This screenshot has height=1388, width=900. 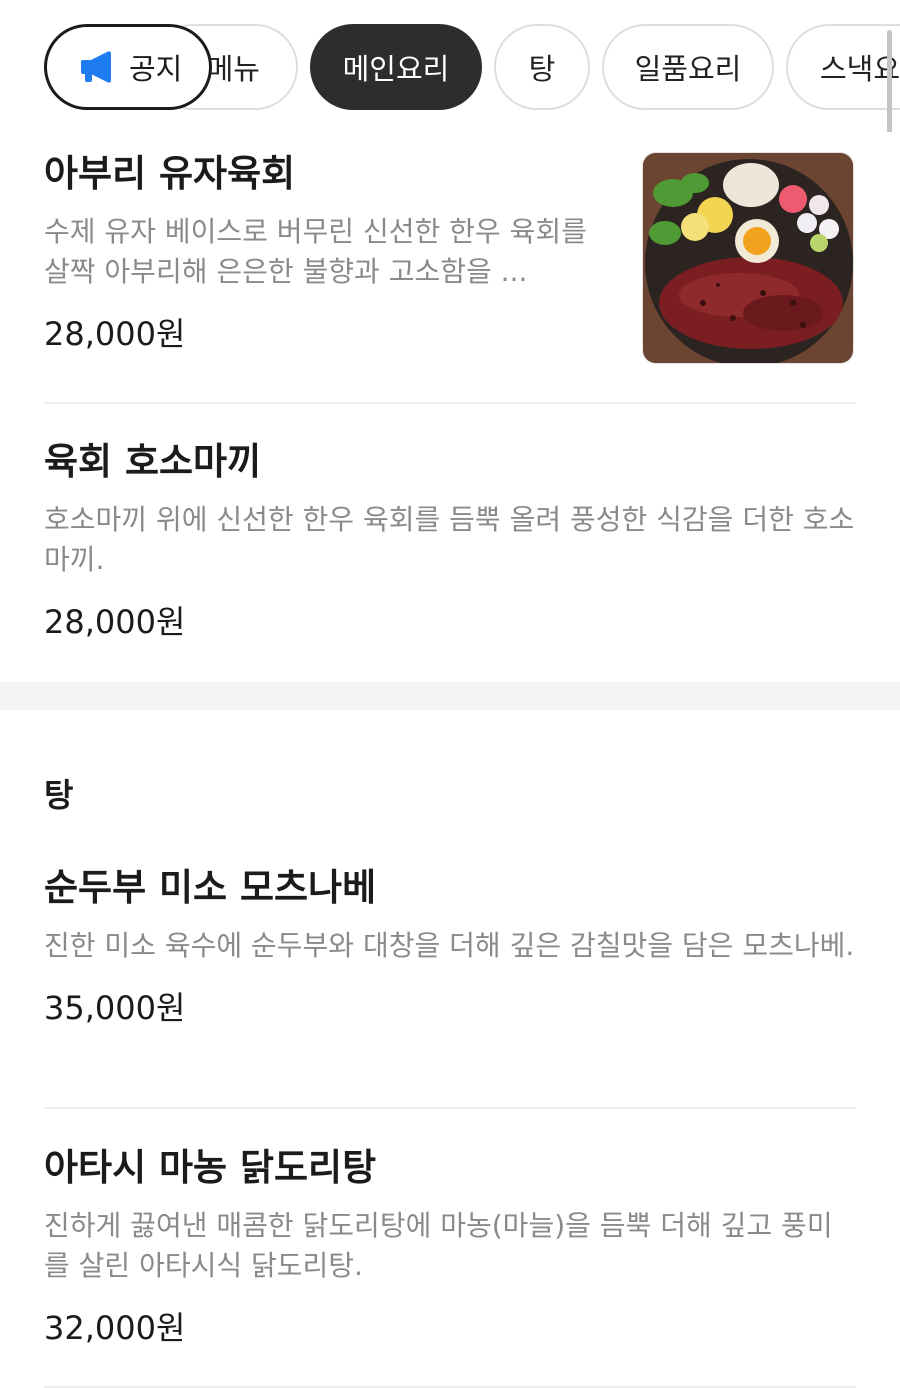 I want to click on tab-main-dishes: 메인요리, so click(x=396, y=67).